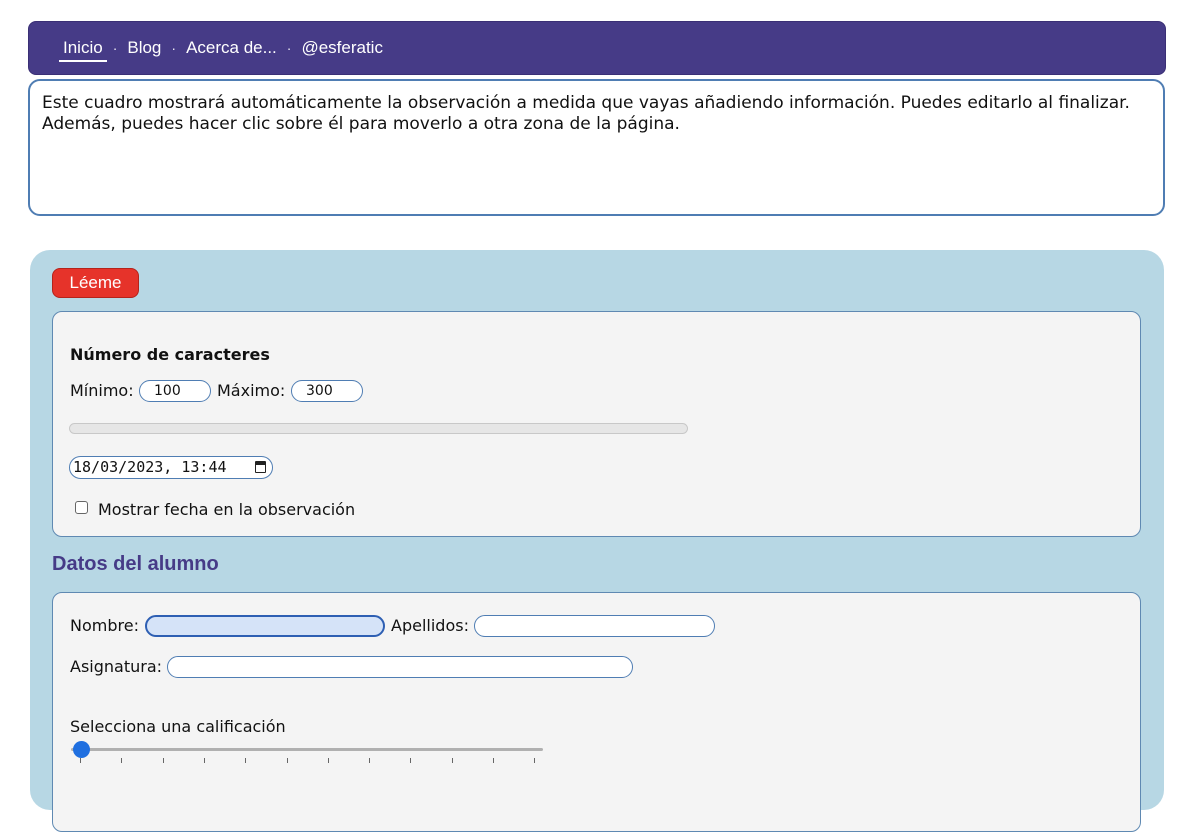 Image resolution: width=1200 pixels, height=832 pixels. Describe the element at coordinates (81, 507) in the screenshot. I see `show-date-checkbox` at that location.